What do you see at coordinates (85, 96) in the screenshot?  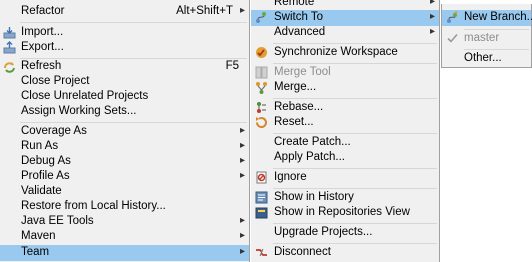 I see `menu-item-label: Close Unrelated Projects` at bounding box center [85, 96].